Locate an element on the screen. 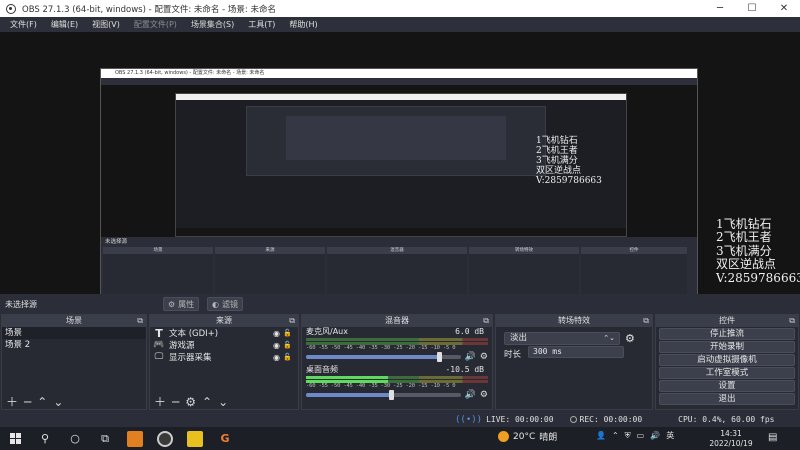  weather-temp: 20°C is located at coordinates (524, 436).